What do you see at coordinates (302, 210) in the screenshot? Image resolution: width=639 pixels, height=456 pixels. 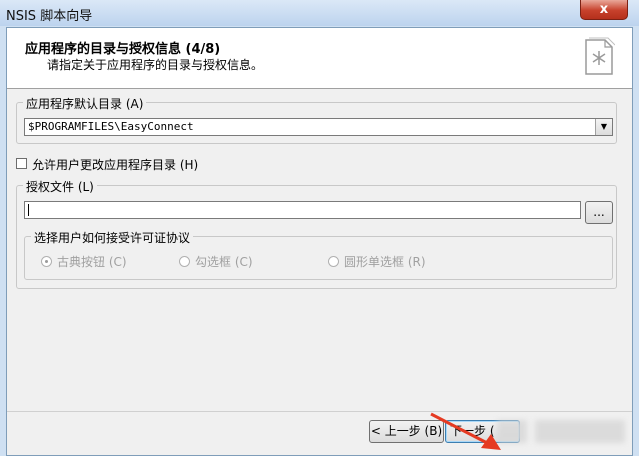 I see `license-file-input` at bounding box center [302, 210].